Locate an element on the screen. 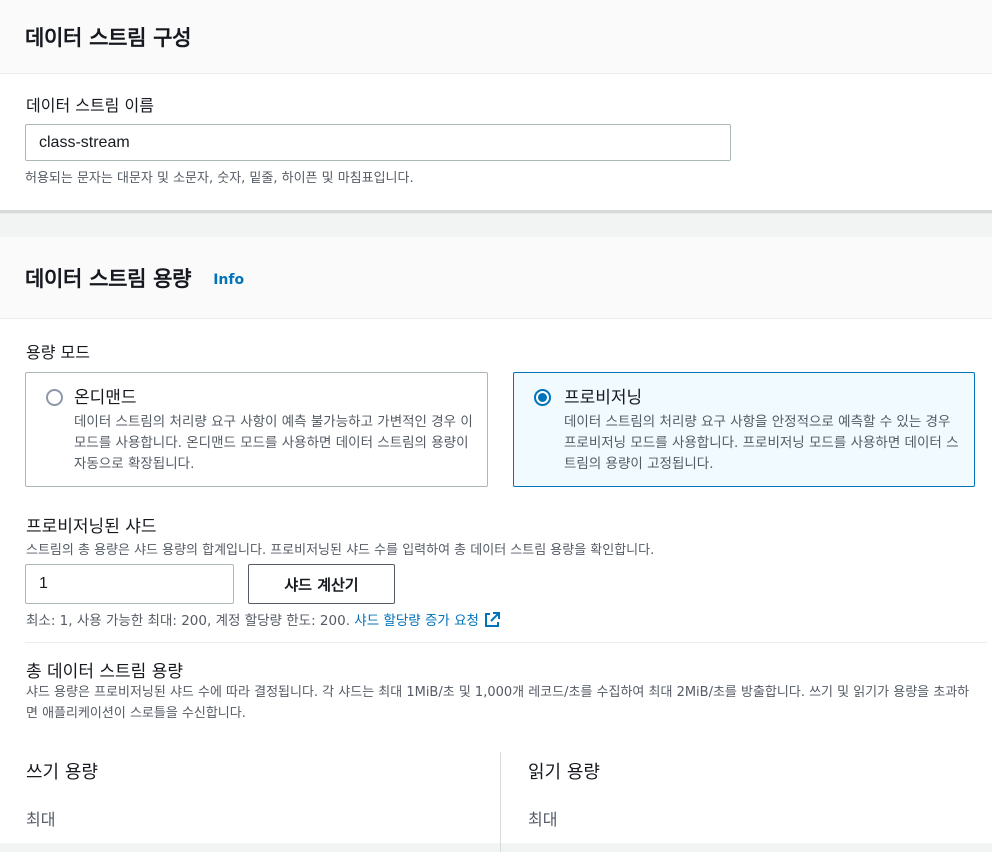 The image size is (992, 852). capacity-mode-label: 용량 모드 is located at coordinates (58, 352).